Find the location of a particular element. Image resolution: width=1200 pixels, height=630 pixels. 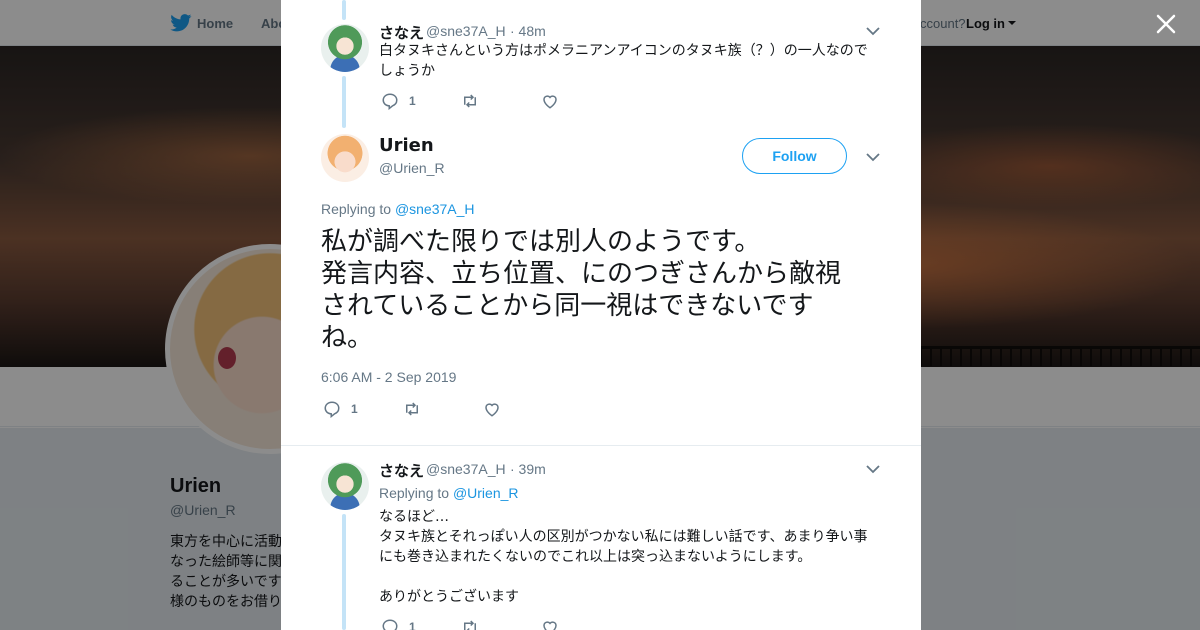

replying-to: Replying to @sne37A_H is located at coordinates (398, 209).